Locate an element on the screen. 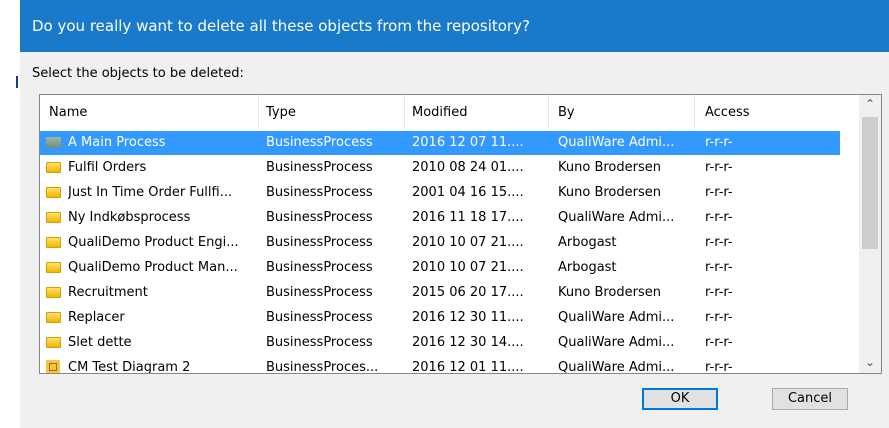 The width and height of the screenshot is (889, 428). column-header-name: Name is located at coordinates (68, 112).